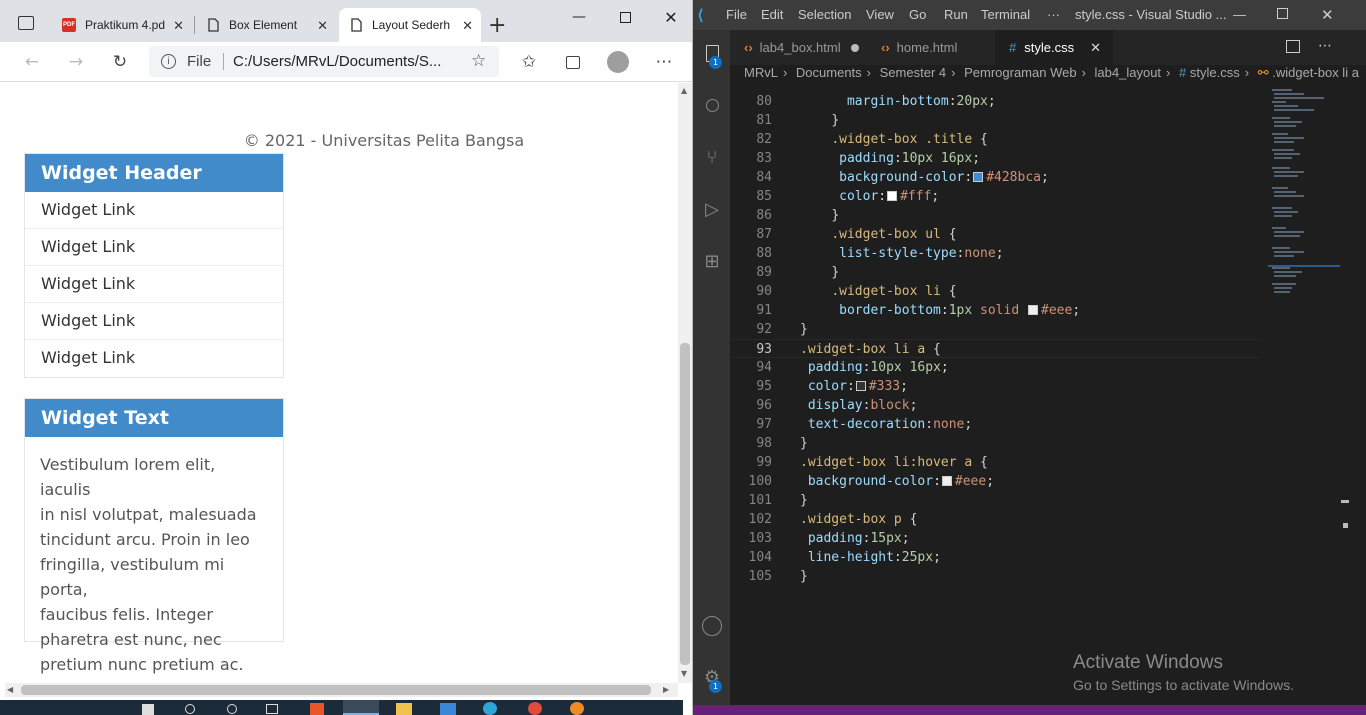  Describe the element at coordinates (577, 708) in the screenshot. I see `firefox-icon` at that location.